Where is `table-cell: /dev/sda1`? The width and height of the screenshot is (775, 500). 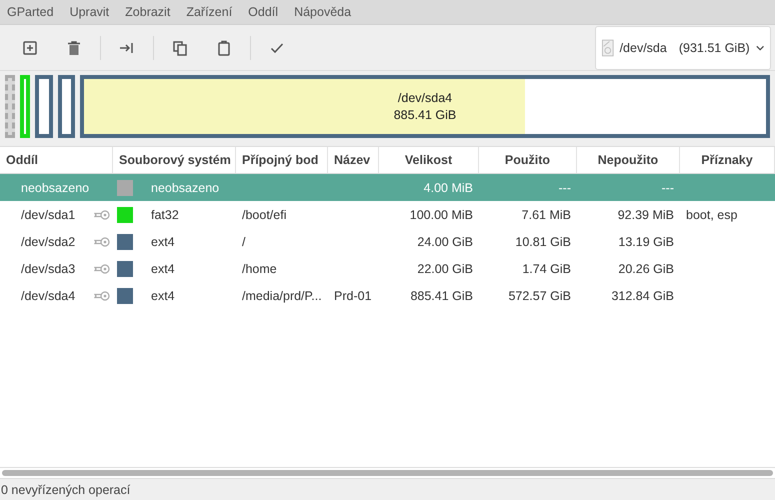
table-cell: /dev/sda1 is located at coordinates (48, 215).